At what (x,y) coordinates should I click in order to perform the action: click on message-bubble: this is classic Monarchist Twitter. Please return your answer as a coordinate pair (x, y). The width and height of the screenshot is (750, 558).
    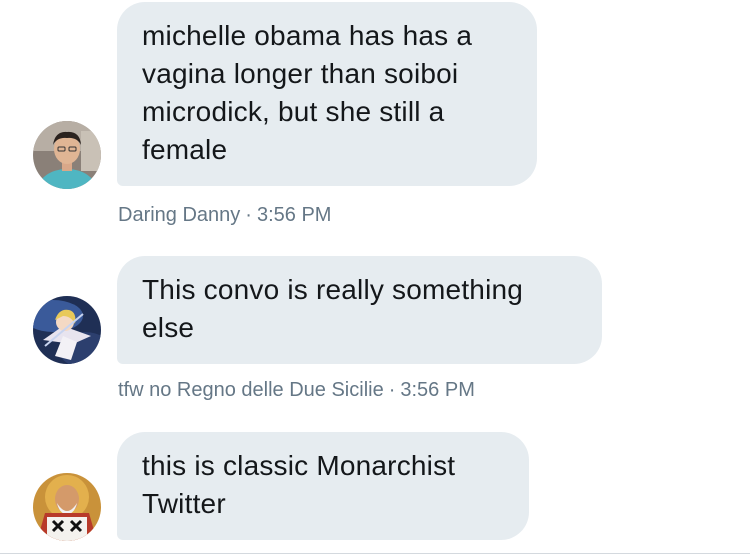
    Looking at the image, I should click on (323, 486).